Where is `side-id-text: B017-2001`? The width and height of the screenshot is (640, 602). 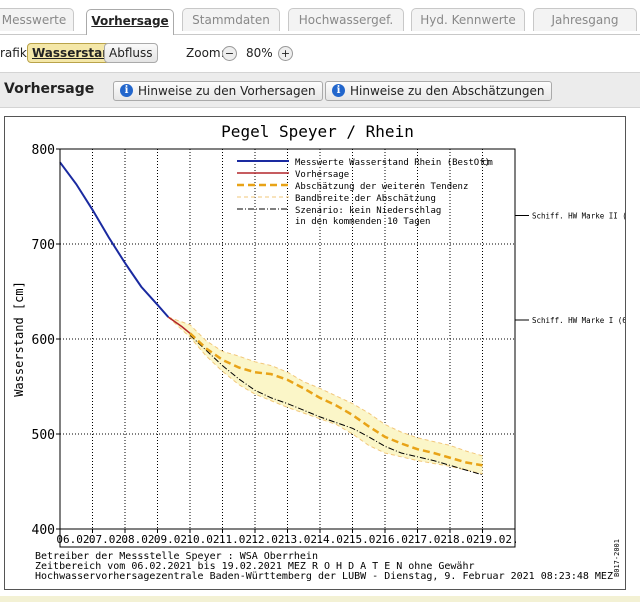
side-id-text: B017-2001 is located at coordinates (617, 558).